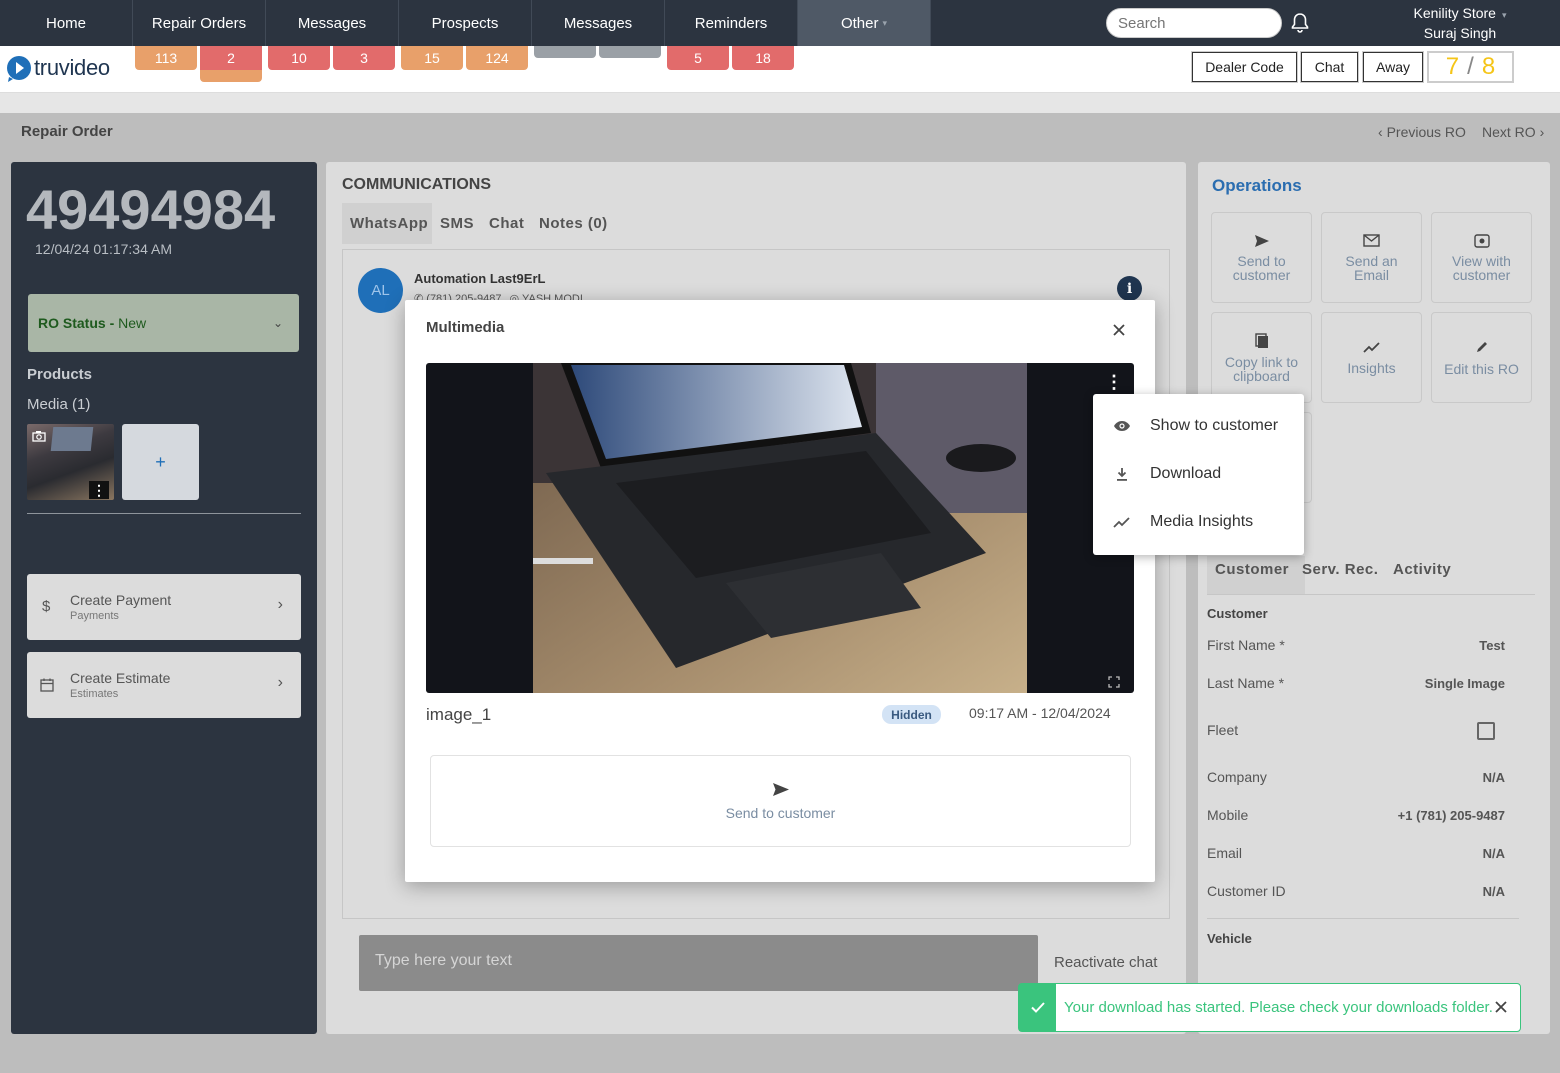  What do you see at coordinates (1452, 66) in the screenshot?
I see `counter-available: 7` at bounding box center [1452, 66].